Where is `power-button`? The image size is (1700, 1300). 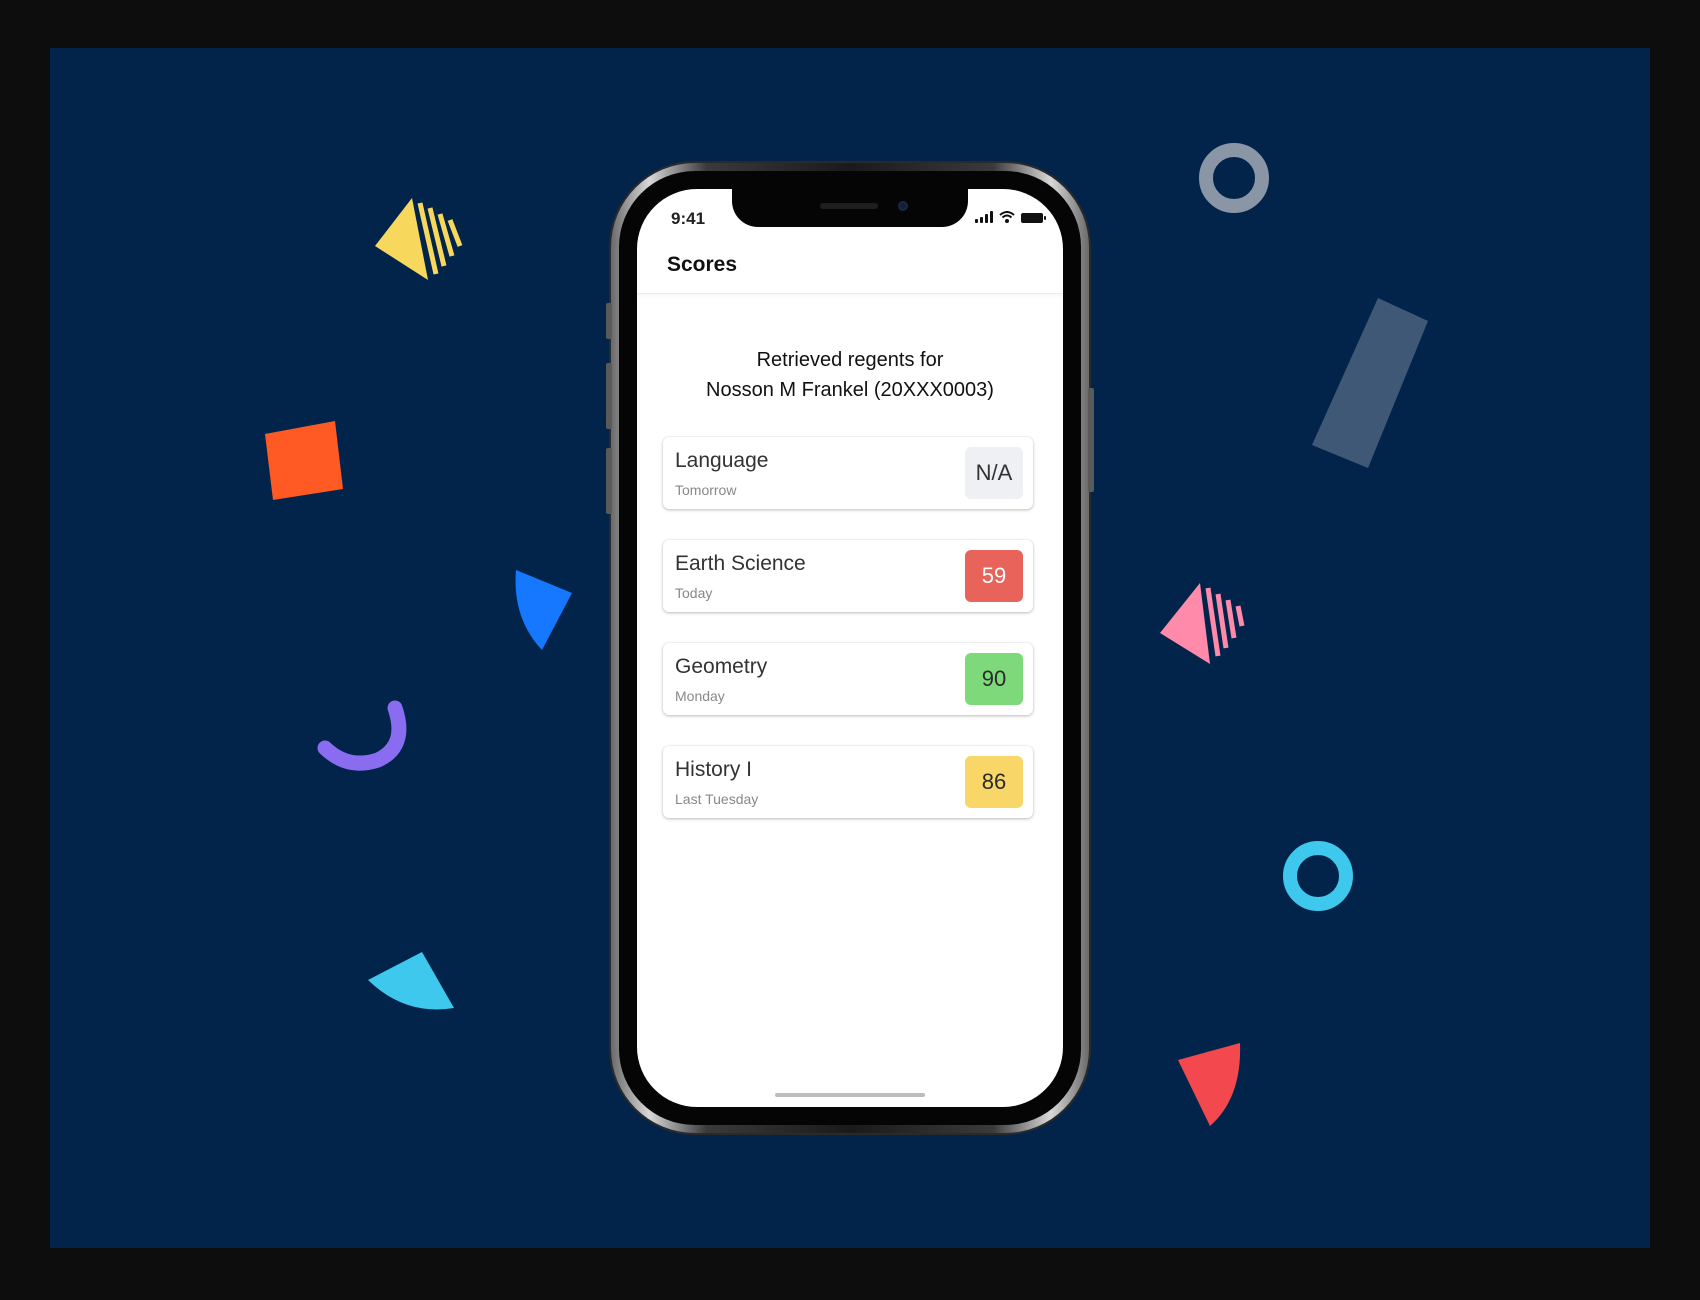
power-button is located at coordinates (1091, 440).